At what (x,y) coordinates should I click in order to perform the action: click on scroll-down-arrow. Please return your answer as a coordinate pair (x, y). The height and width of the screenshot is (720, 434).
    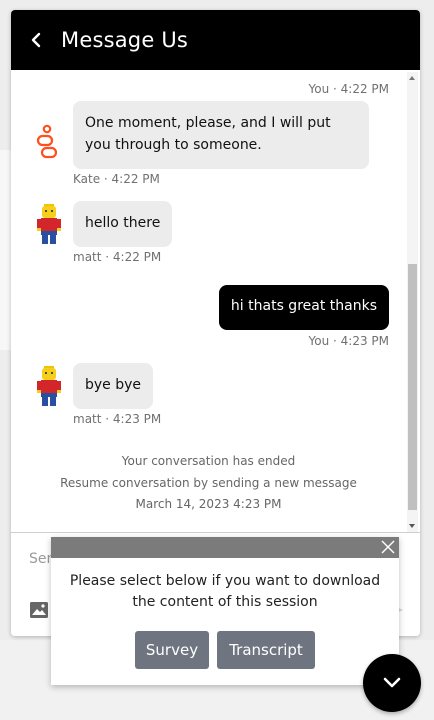
    Looking at the image, I should click on (412, 526).